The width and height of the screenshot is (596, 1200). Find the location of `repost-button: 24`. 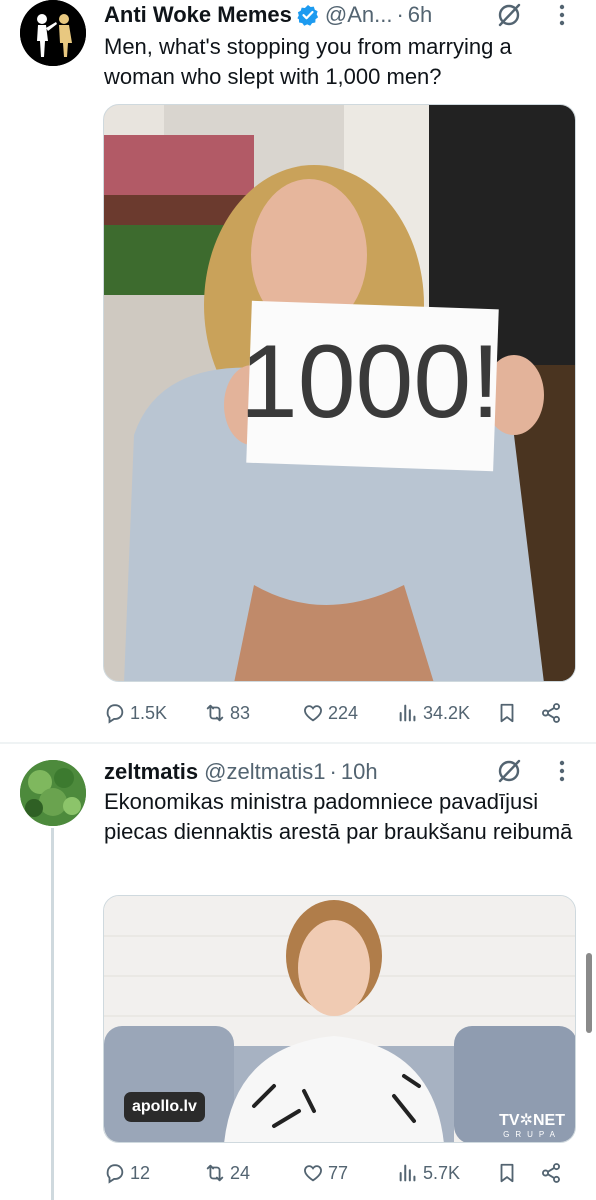

repost-button: 24 is located at coordinates (227, 1173).